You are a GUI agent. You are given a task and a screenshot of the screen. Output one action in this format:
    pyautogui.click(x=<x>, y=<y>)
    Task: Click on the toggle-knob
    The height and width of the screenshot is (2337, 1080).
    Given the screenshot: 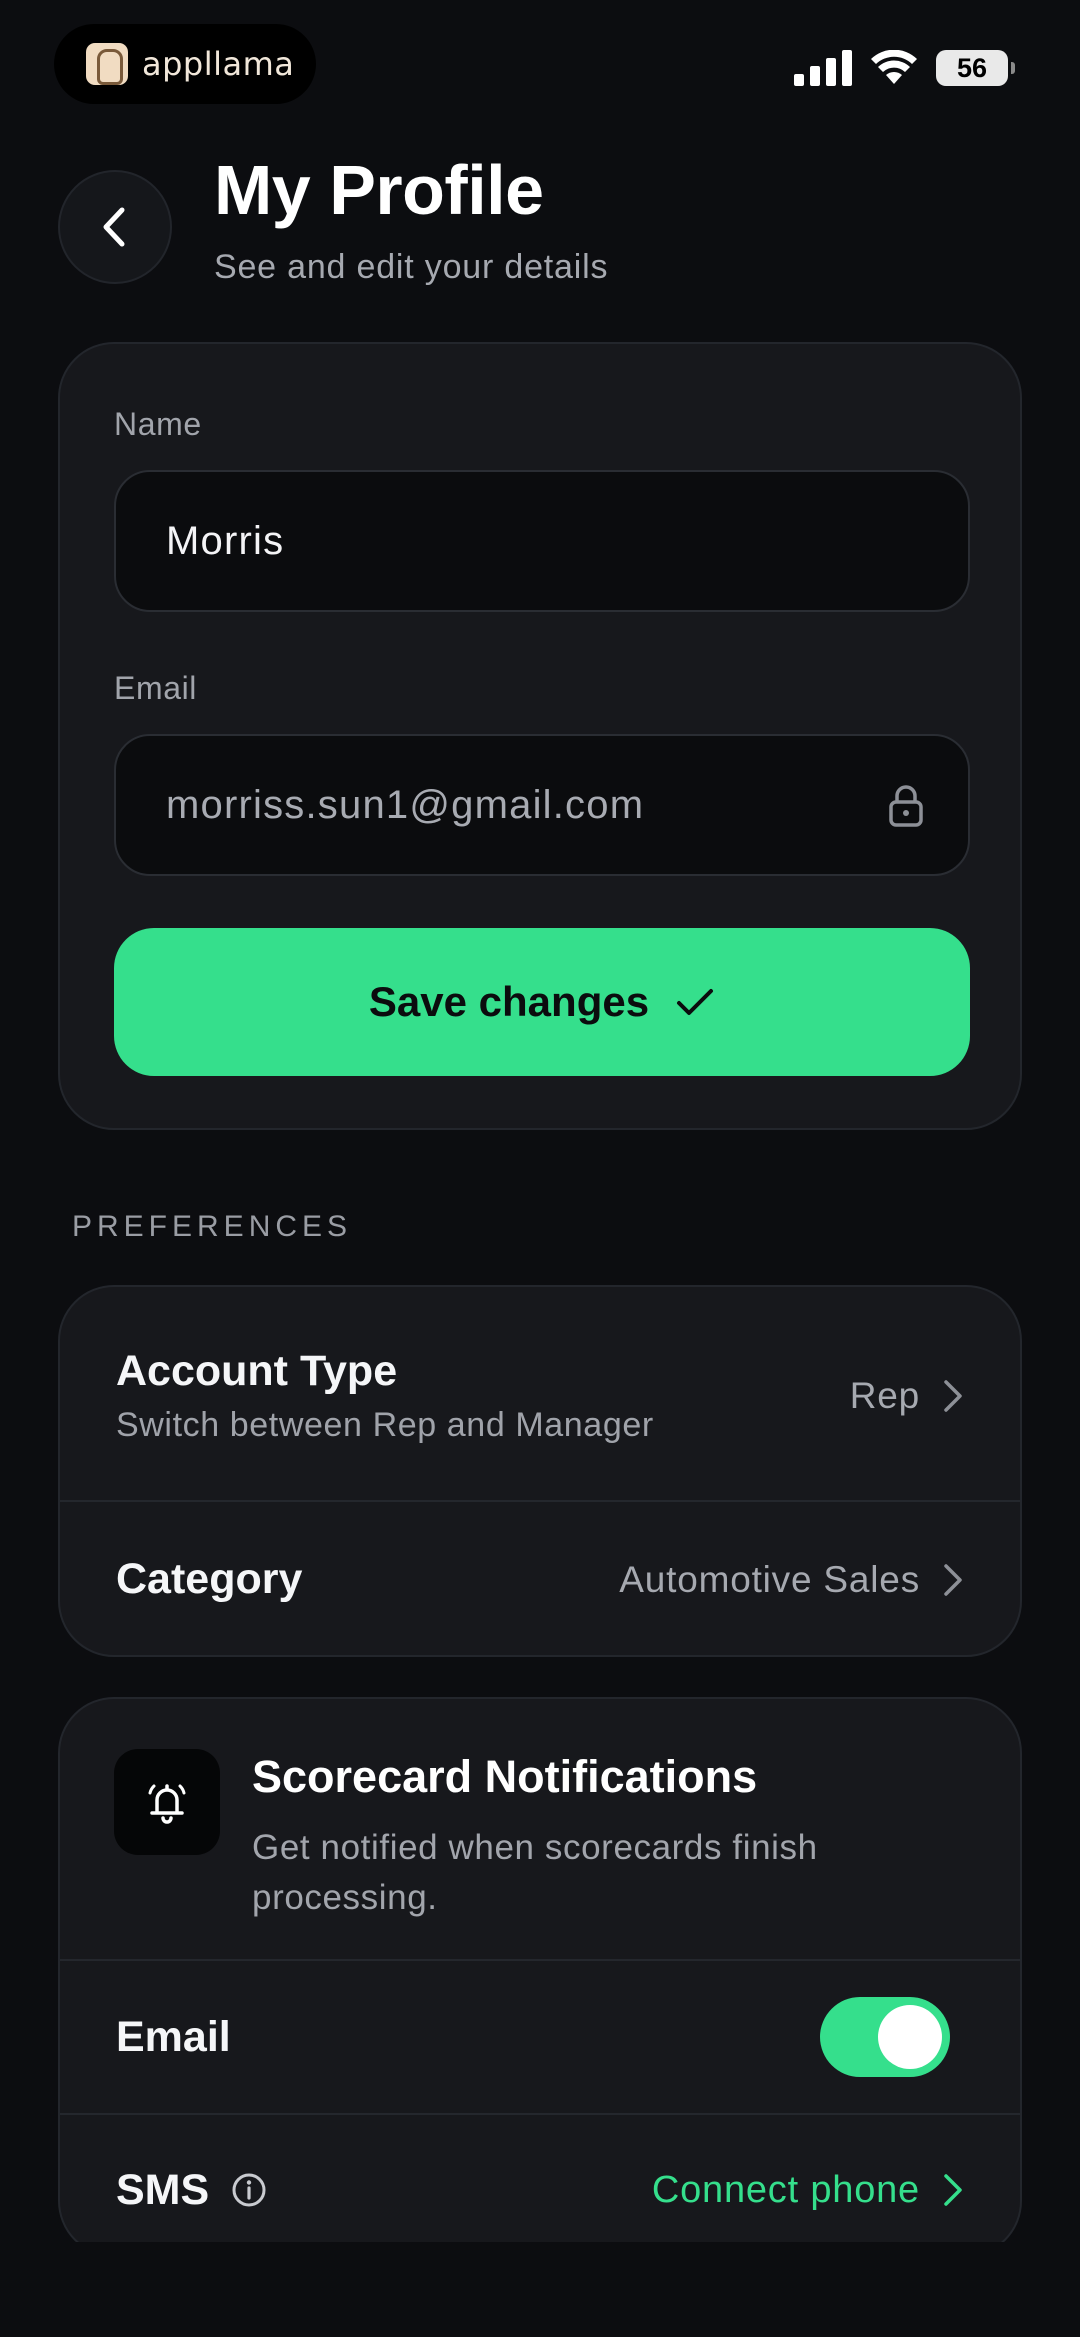 What is the action you would take?
    pyautogui.click(x=910, y=2037)
    